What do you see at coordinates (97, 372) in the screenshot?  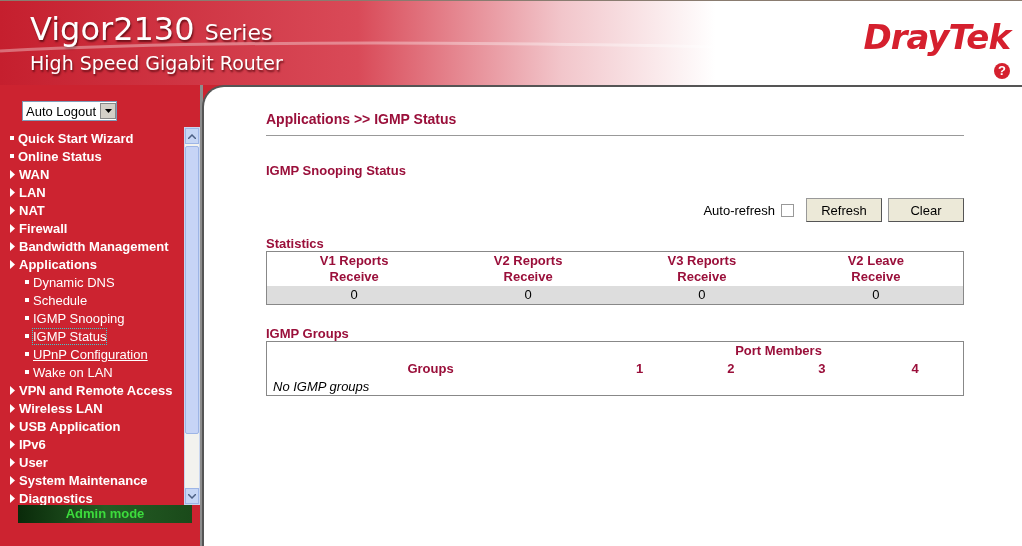 I see `menu-item: Wake on LAN` at bounding box center [97, 372].